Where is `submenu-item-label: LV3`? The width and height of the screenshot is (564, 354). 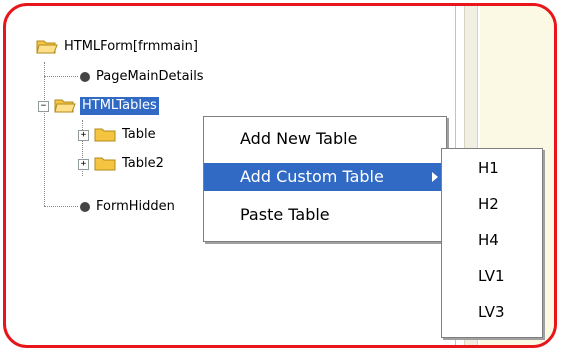
submenu-item-label: LV3 is located at coordinates (491, 312).